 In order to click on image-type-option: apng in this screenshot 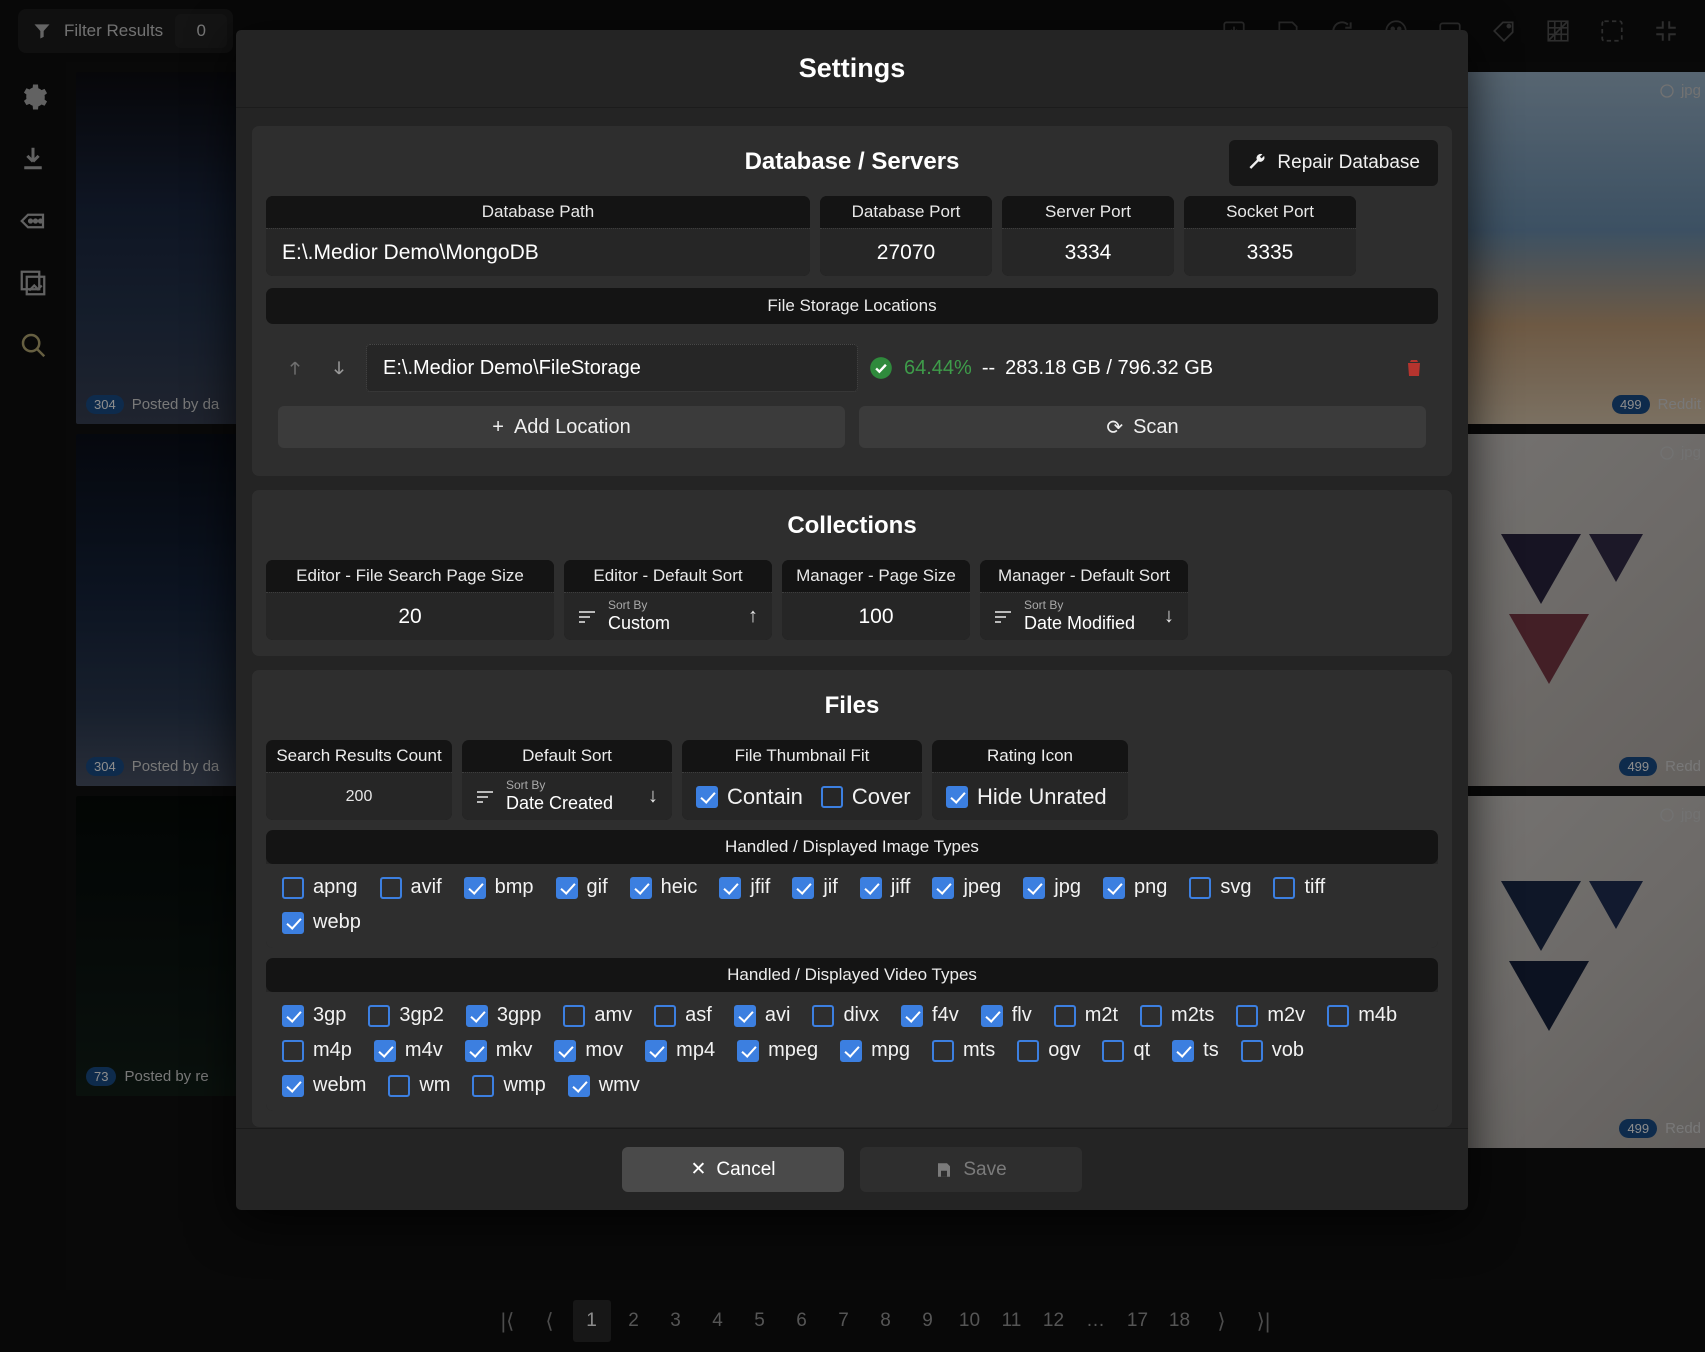, I will do `click(320, 887)`.